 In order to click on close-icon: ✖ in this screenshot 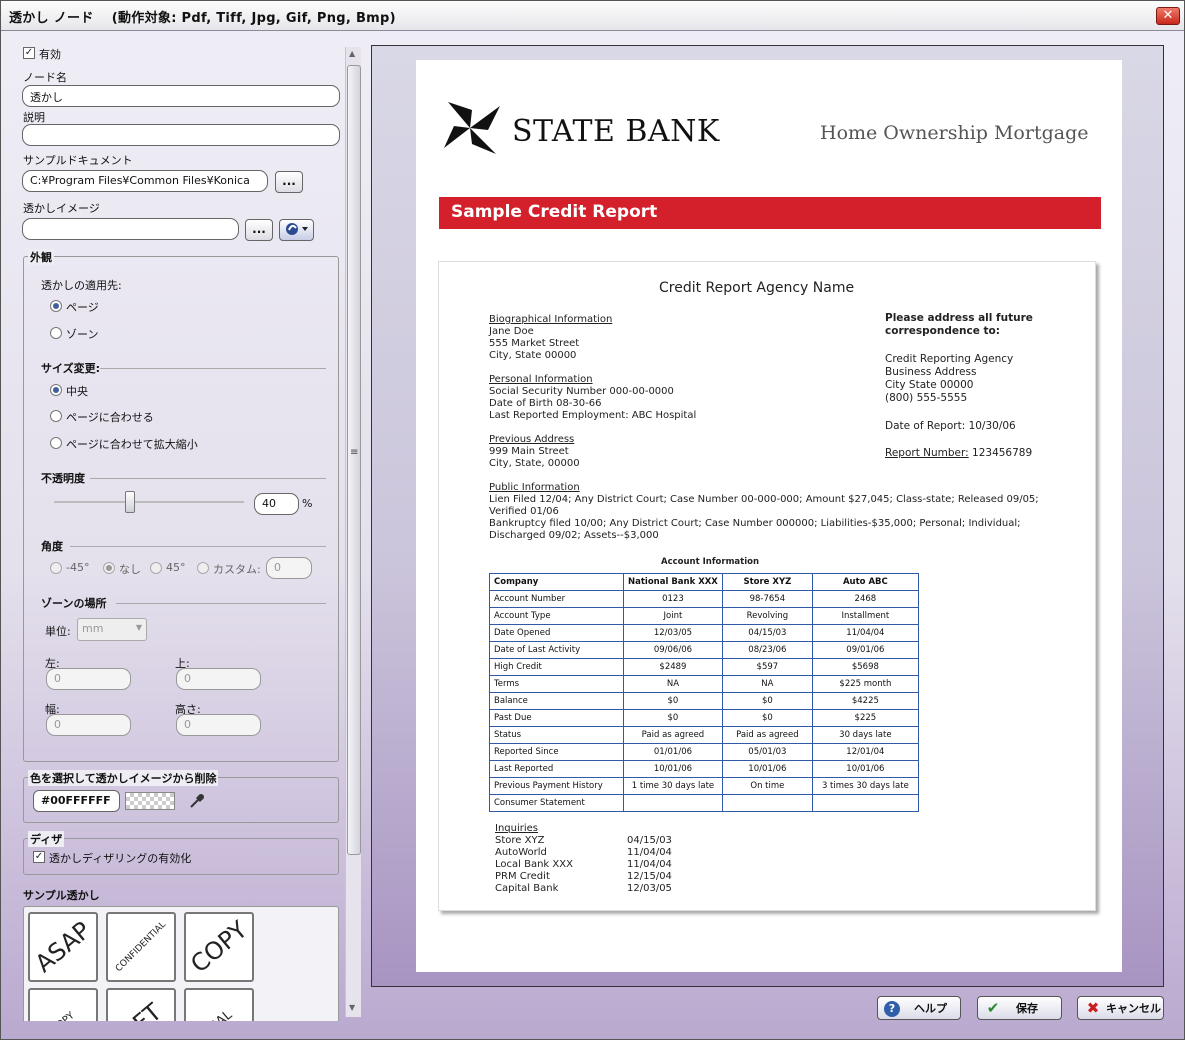, I will do `click(1093, 1008)`.